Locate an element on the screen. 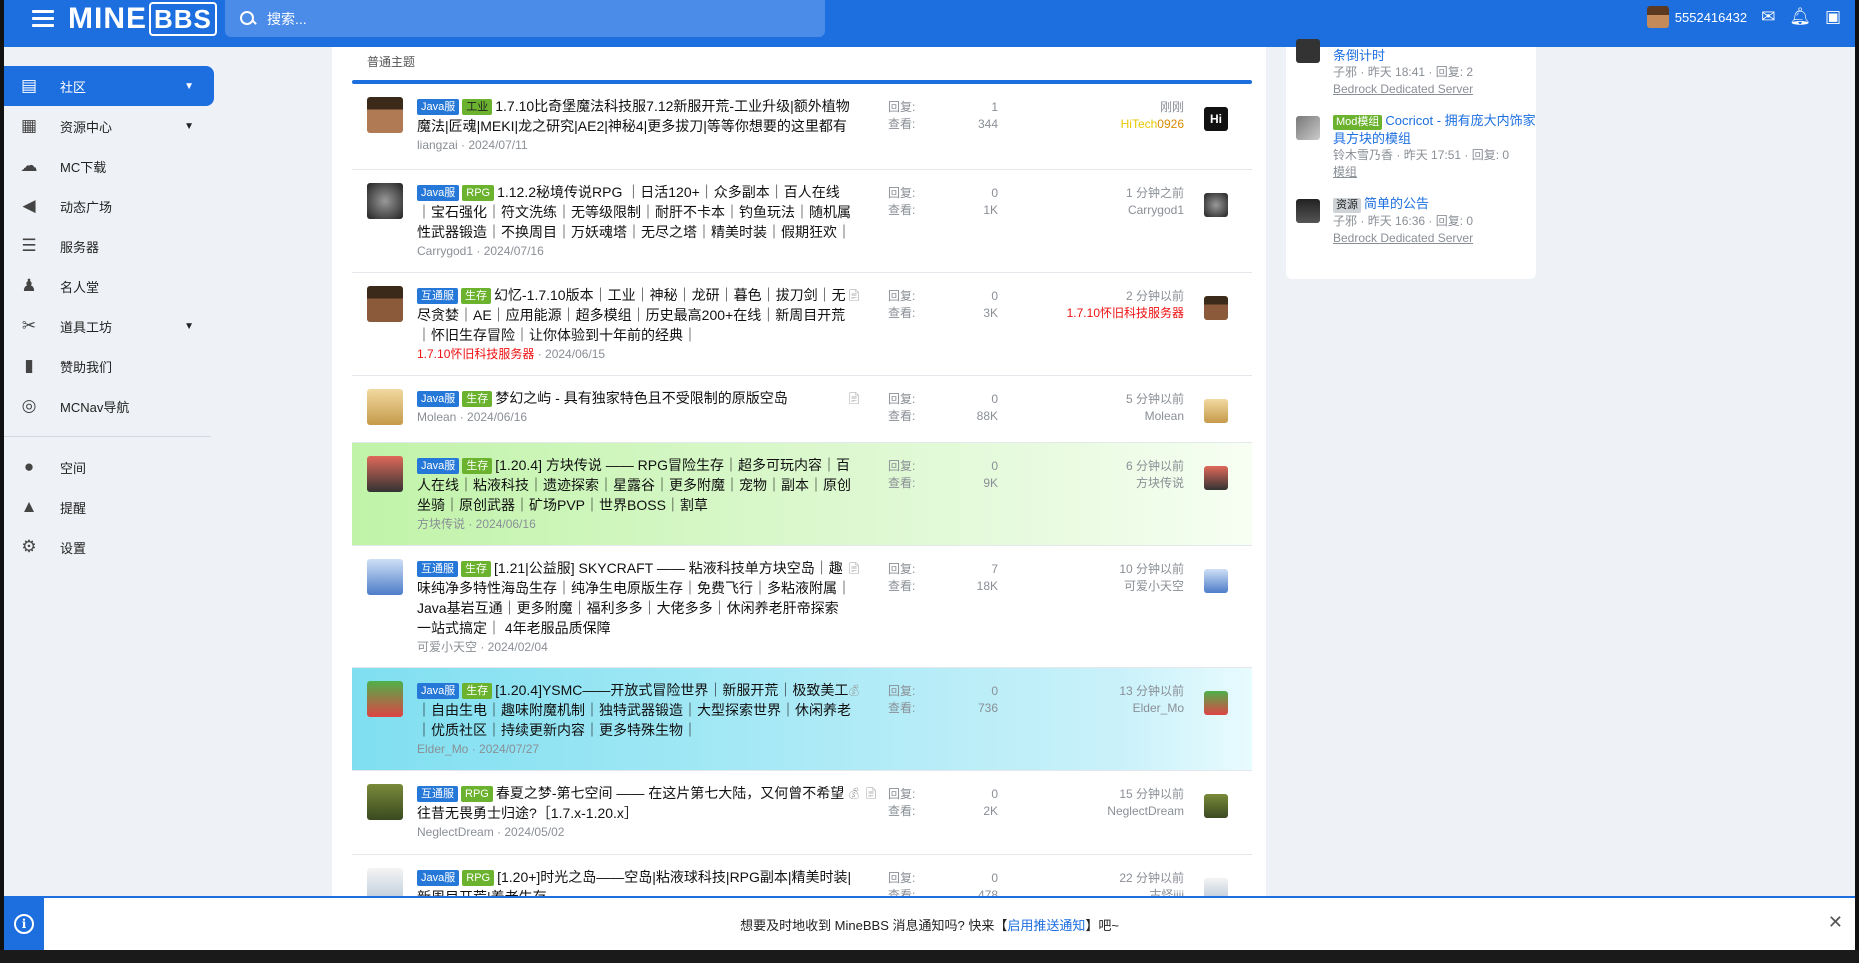 The image size is (1859, 963). enable-push-link: 启用推送通知 is located at coordinates (1046, 925).